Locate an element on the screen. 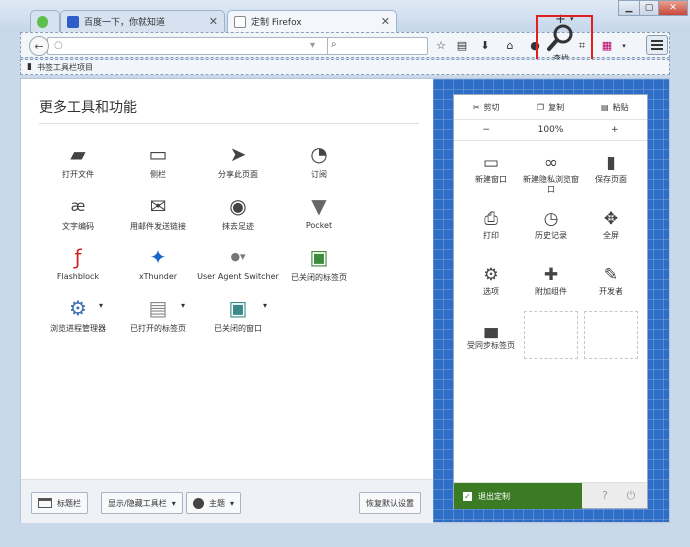 This screenshot has height=547, width=690. back-arrow-icon: ← is located at coordinates (39, 46).